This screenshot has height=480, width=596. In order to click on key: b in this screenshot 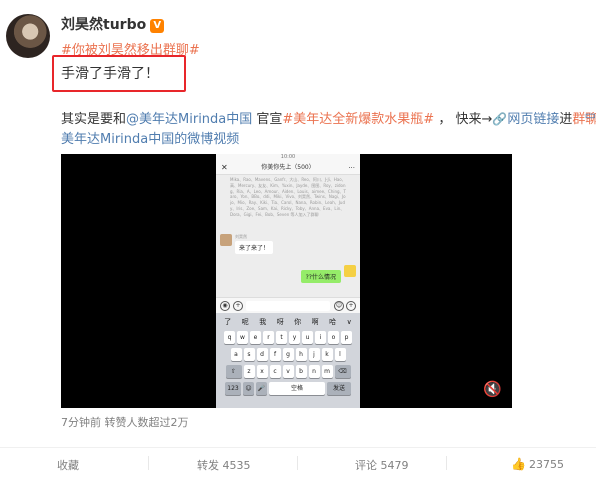, I will do `click(301, 371)`.